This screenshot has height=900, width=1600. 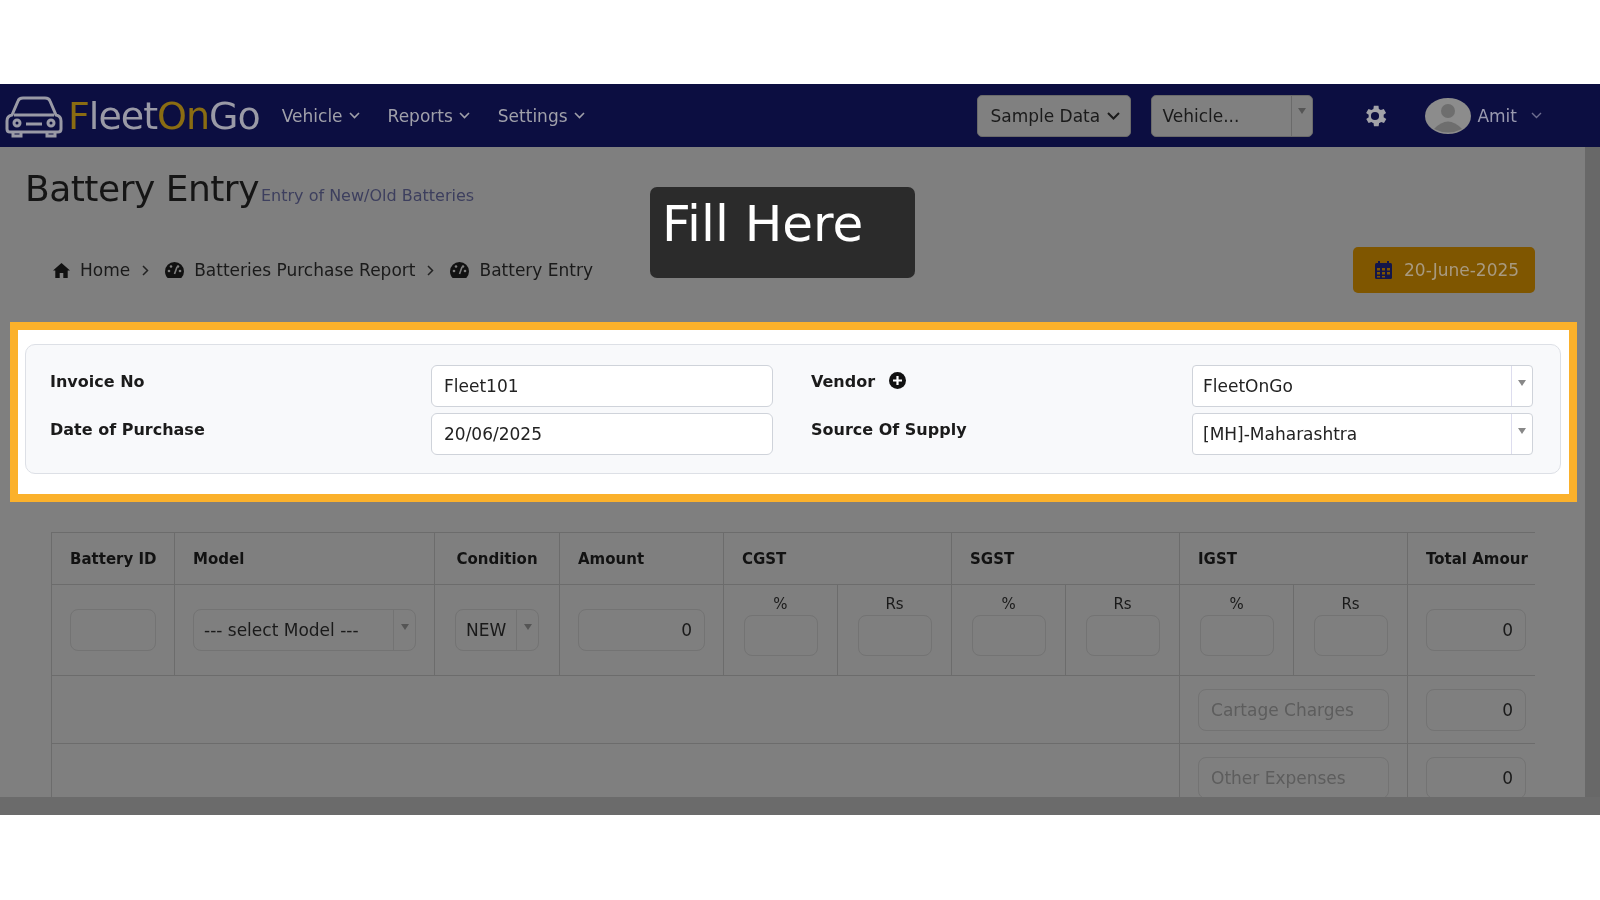 I want to click on breadcrumb-link: Home, so click(x=105, y=270).